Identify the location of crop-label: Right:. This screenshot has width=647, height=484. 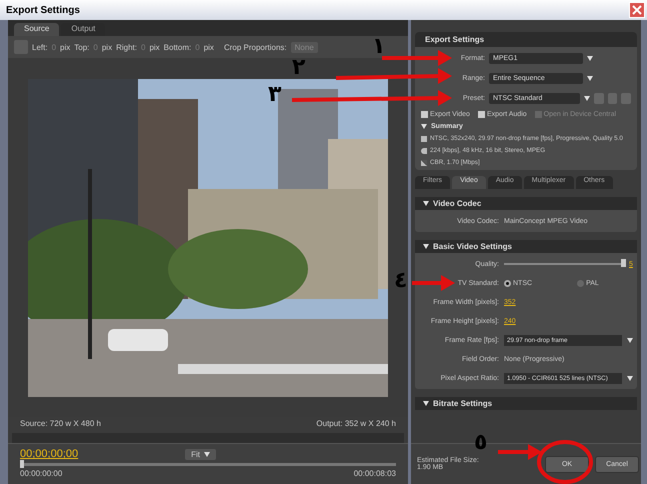
(126, 47).